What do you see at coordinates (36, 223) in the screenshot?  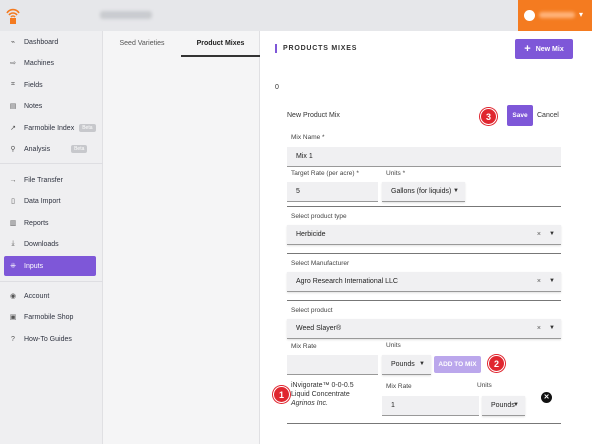 I see `sidebar-item-label: Reports` at bounding box center [36, 223].